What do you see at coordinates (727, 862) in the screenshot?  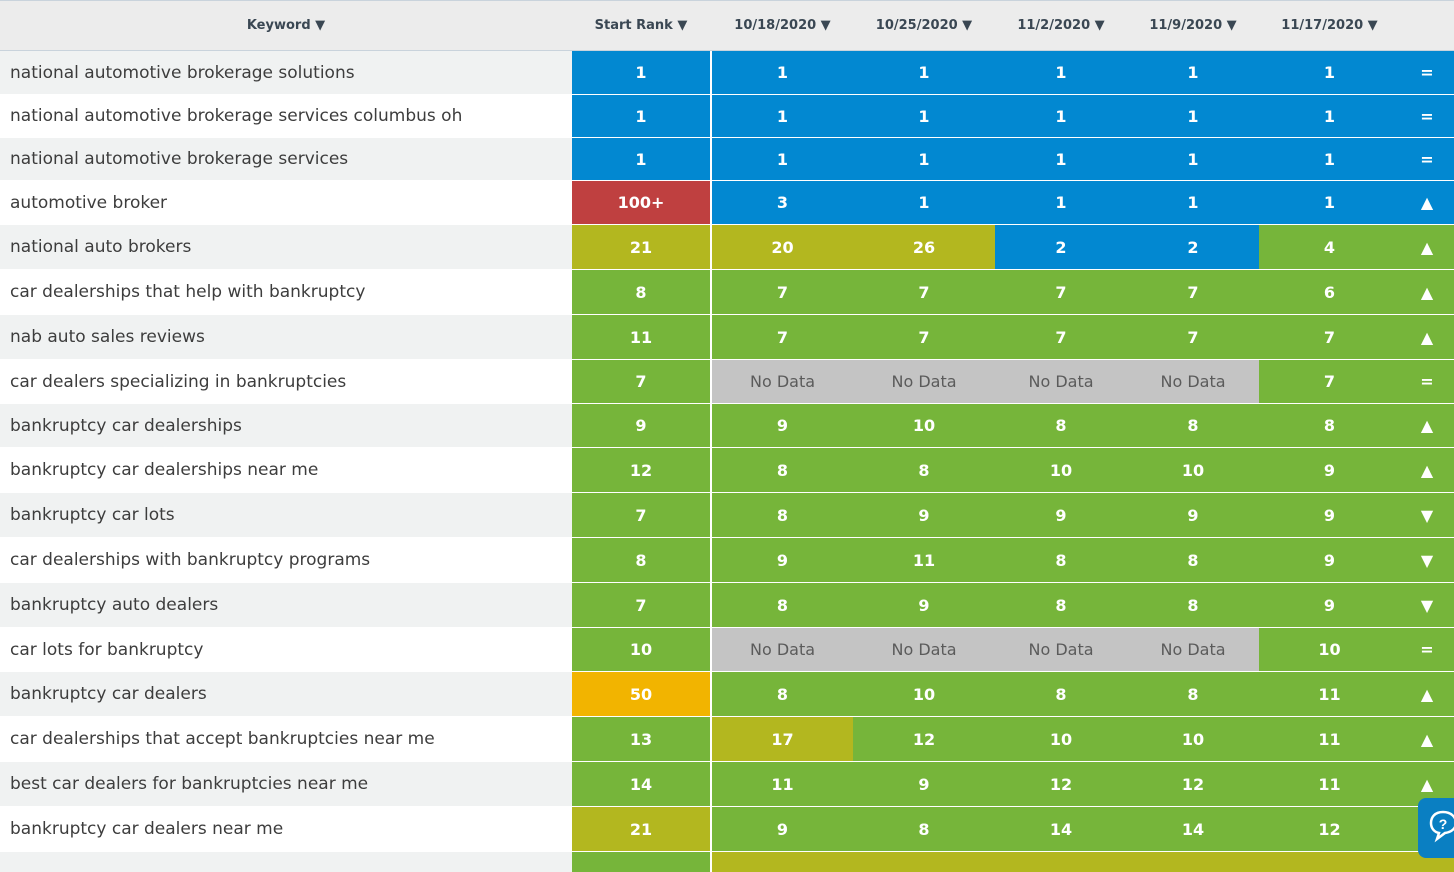 I see `table-row` at bounding box center [727, 862].